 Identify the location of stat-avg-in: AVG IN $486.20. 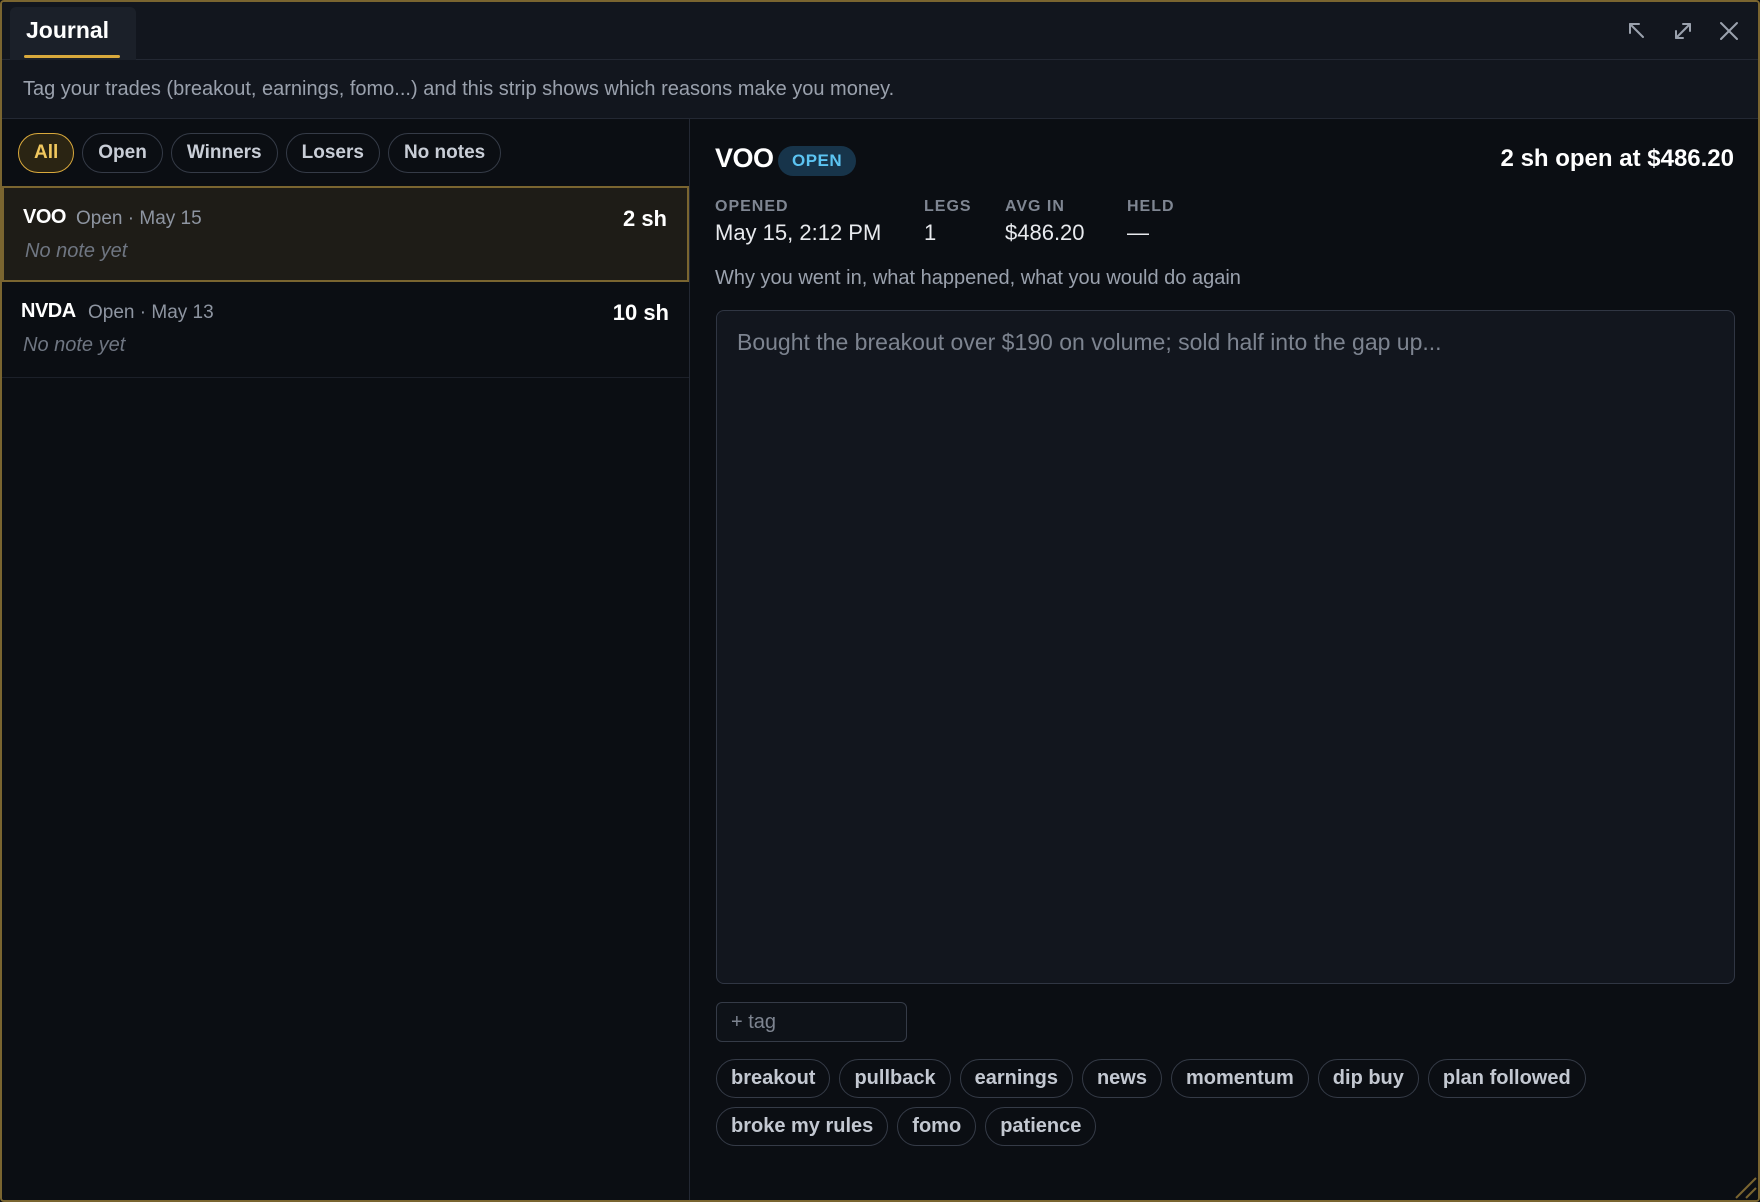
(1045, 222).